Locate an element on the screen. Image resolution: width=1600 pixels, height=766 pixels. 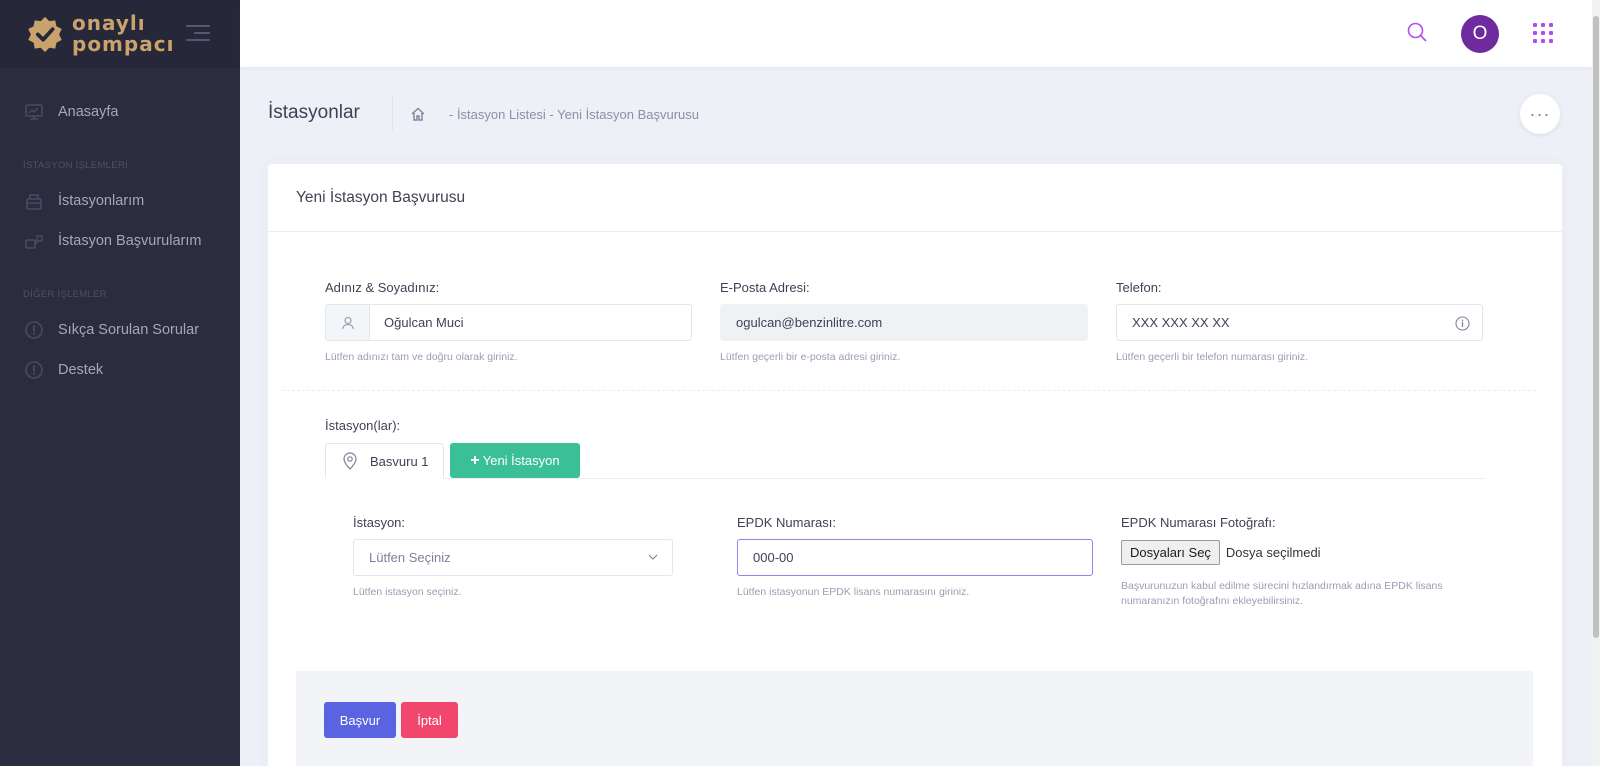
phone-input: XXX XXX XX XX is located at coordinates (1299, 322).